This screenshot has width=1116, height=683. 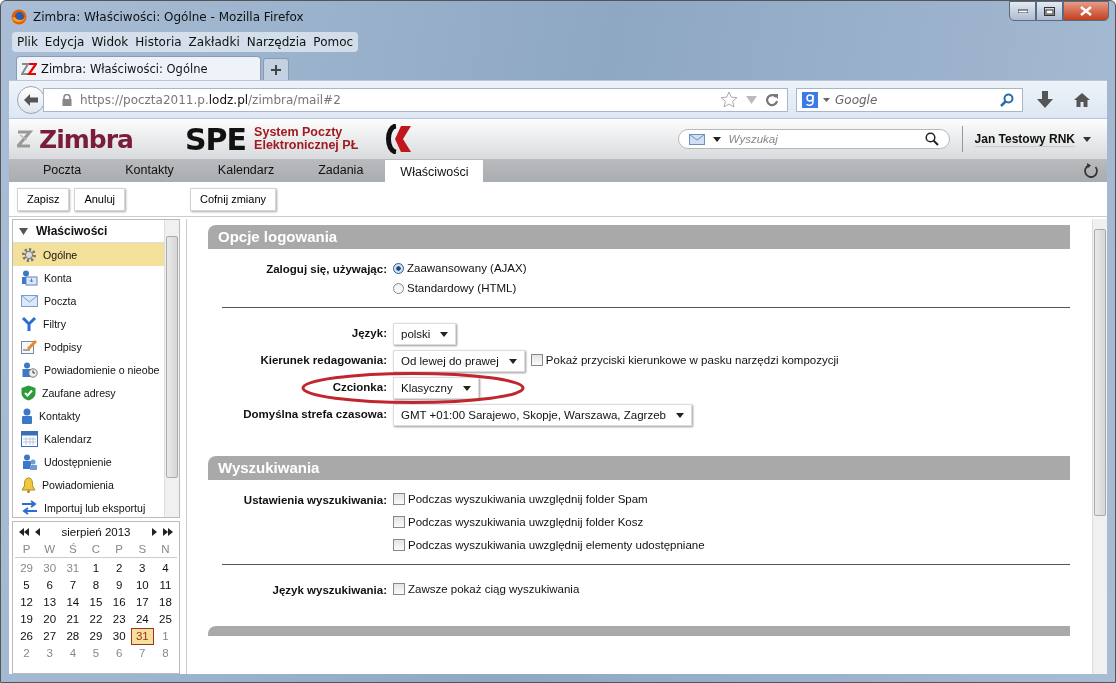 I want to click on left-arrow-icon, so click(x=37, y=532).